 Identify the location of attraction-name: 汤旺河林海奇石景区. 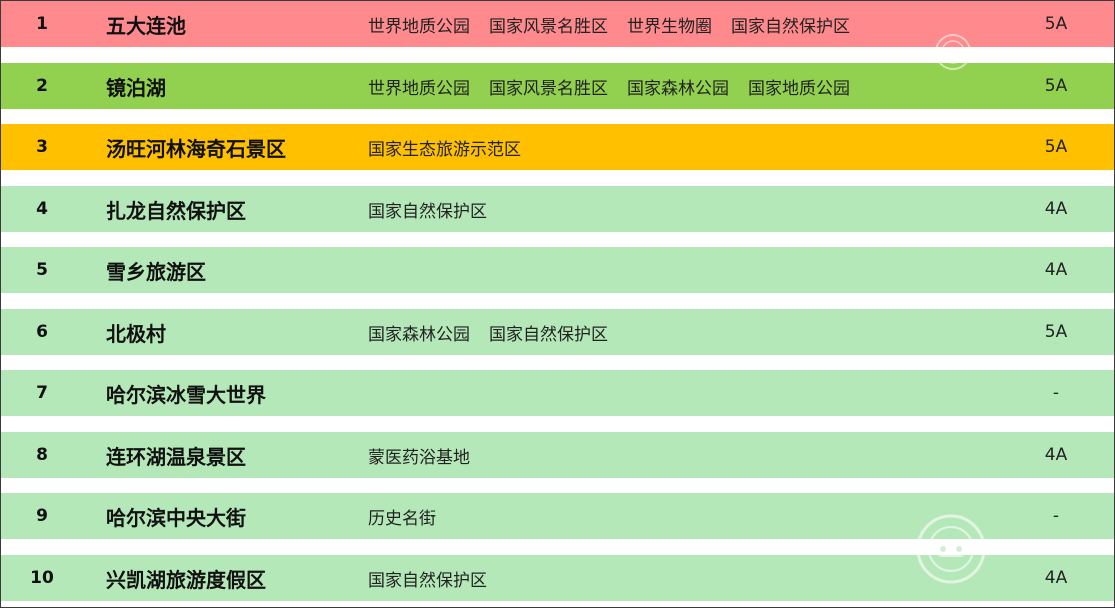
(196, 148).